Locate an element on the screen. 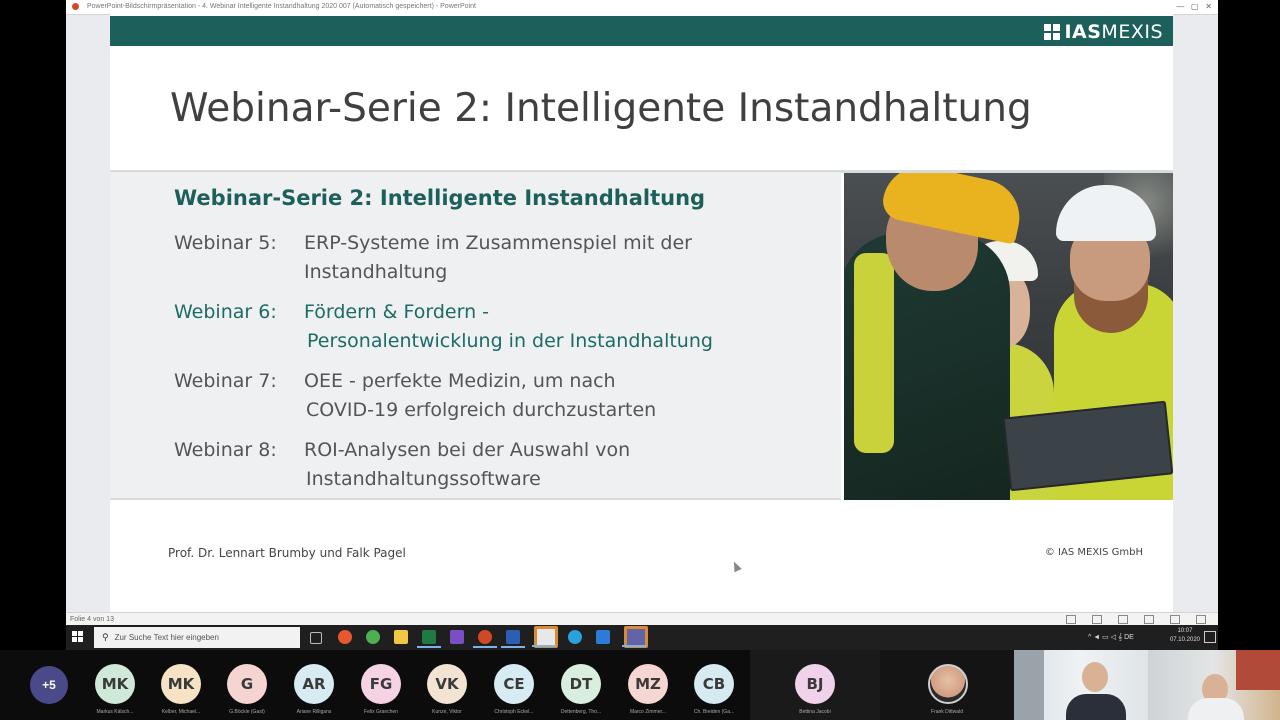  prev-slide-icon is located at coordinates (1071, 619).